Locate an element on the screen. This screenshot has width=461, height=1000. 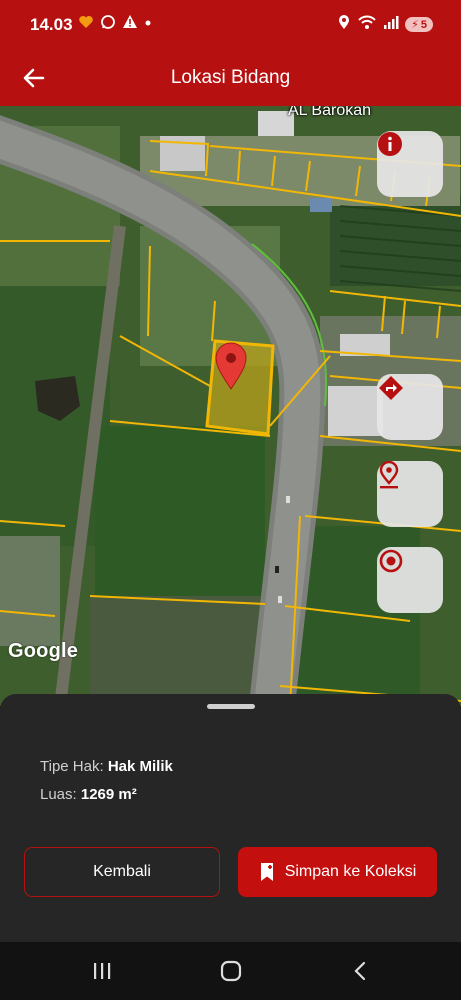
bookmark-add-icon is located at coordinates (266, 872).